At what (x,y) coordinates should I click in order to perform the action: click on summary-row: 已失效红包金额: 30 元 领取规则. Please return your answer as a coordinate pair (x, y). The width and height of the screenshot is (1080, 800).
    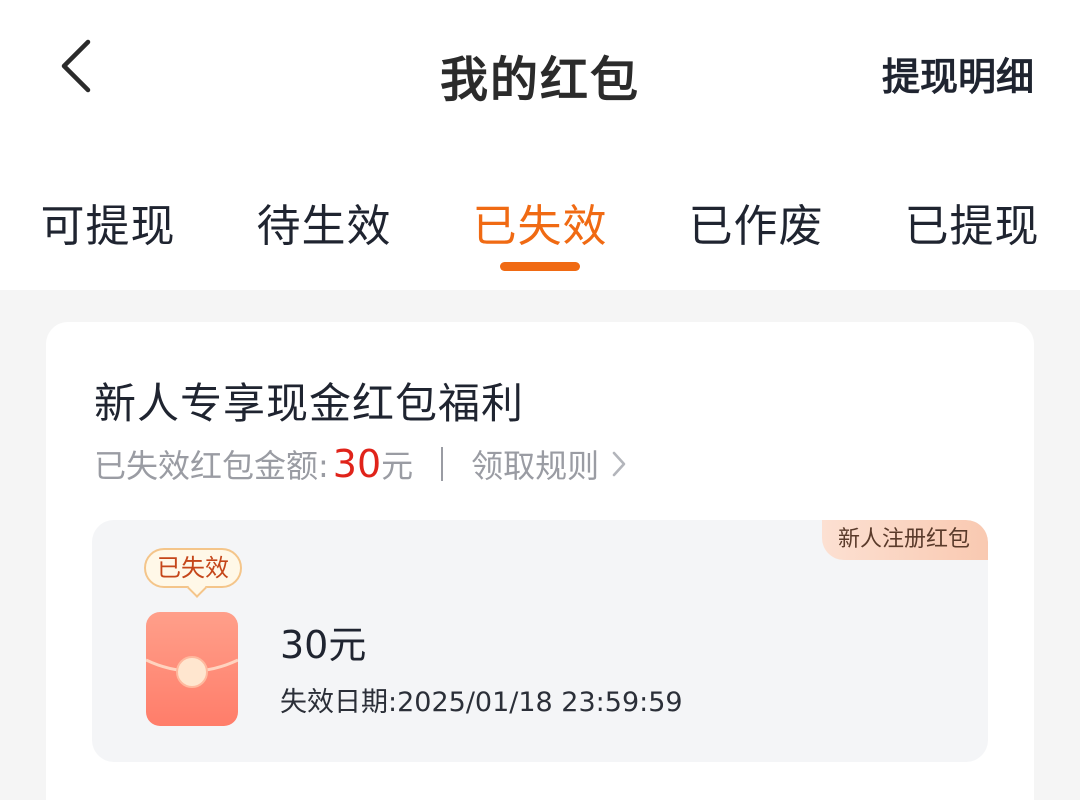
    Looking at the image, I should click on (360, 464).